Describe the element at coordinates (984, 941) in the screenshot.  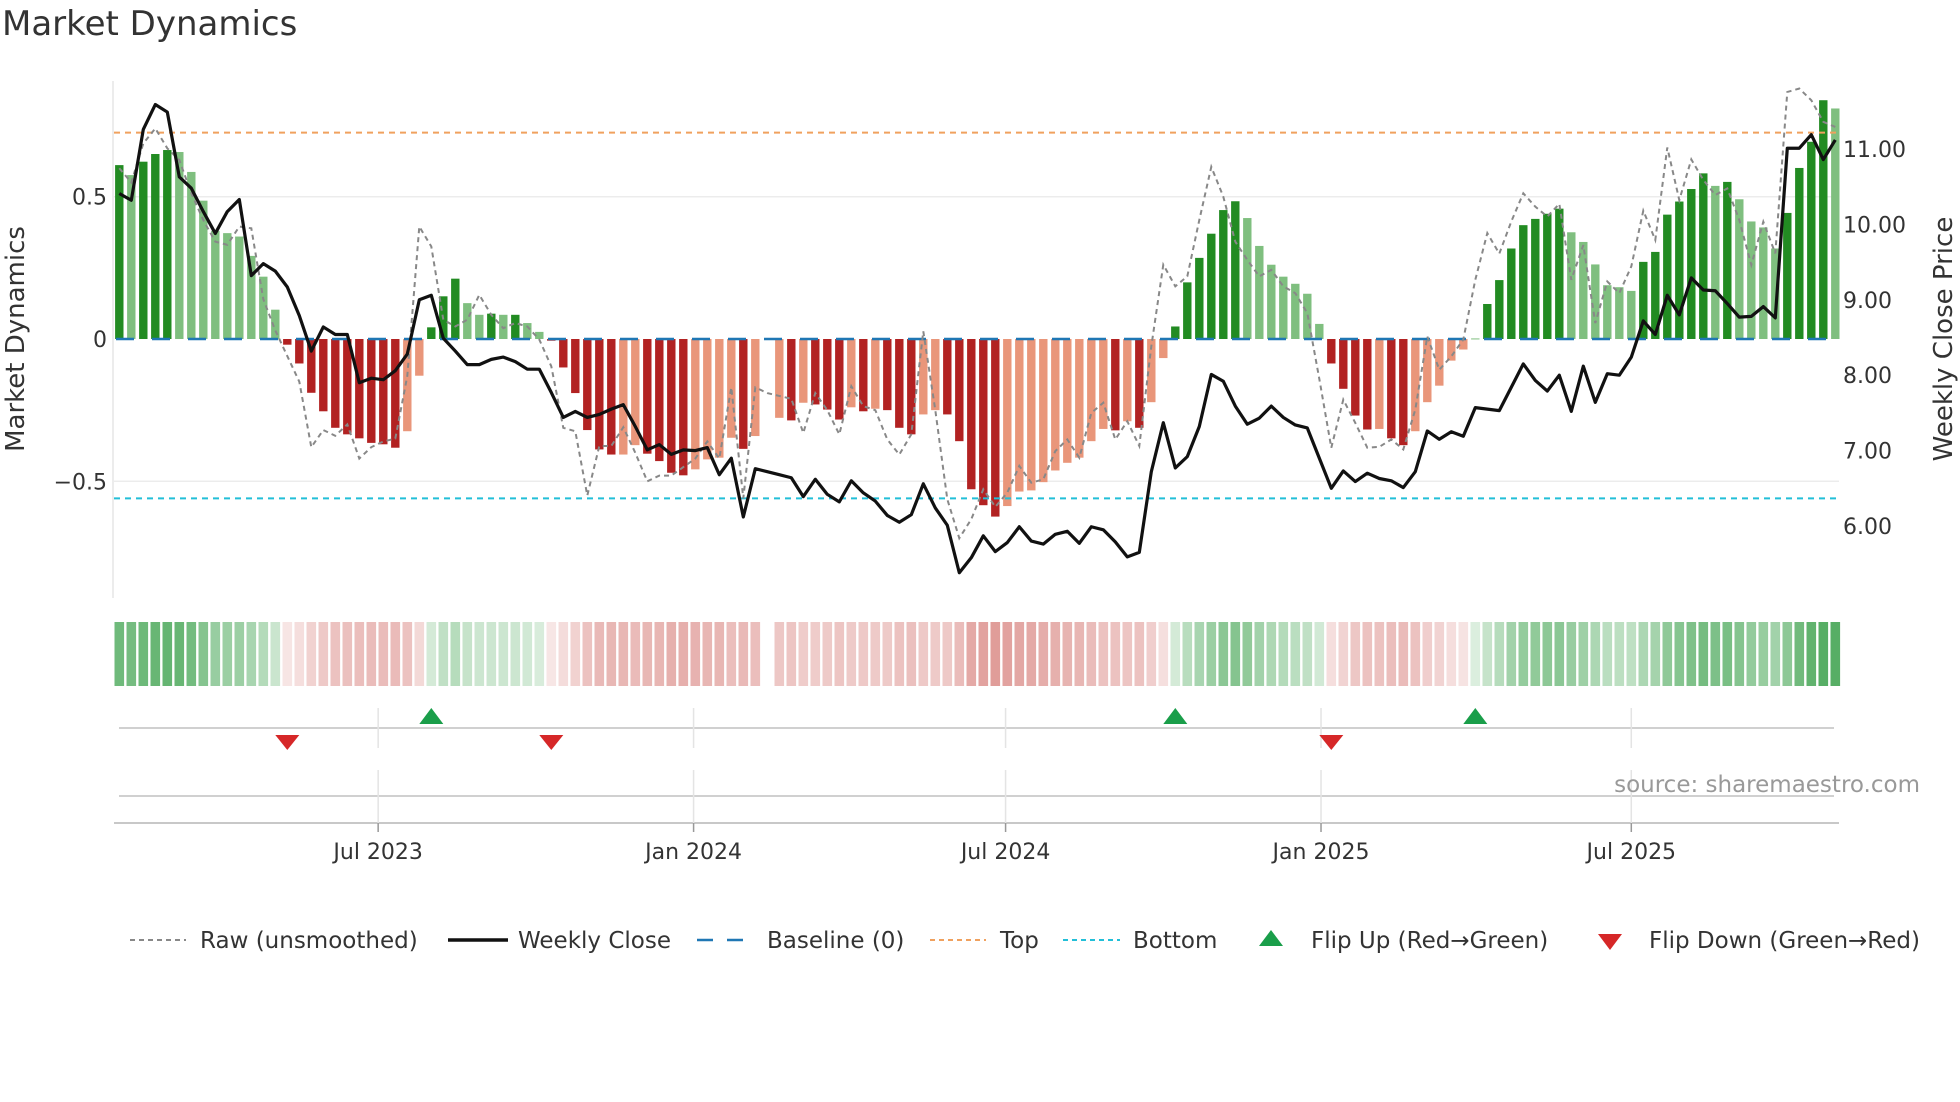
I see `legend-item: Top` at that location.